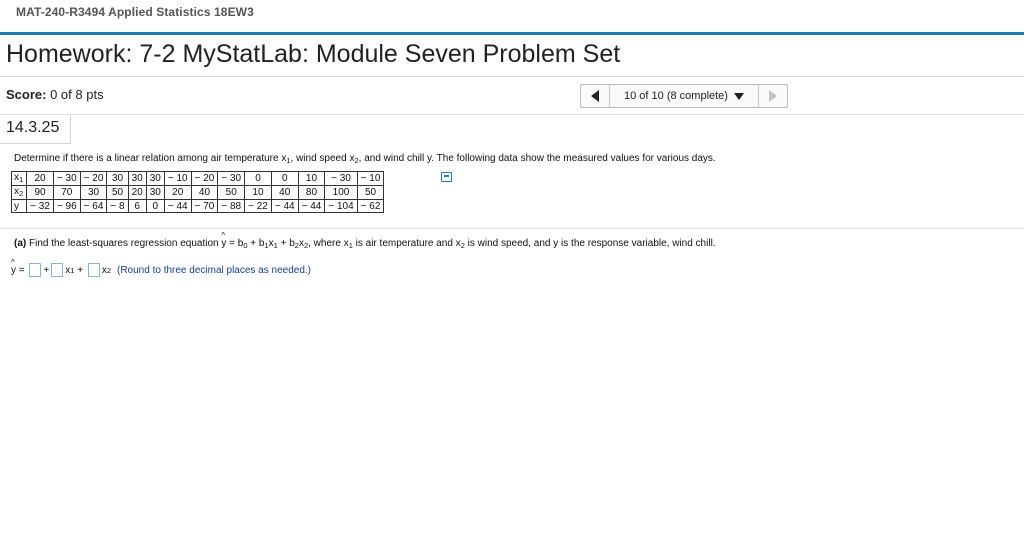 The width and height of the screenshot is (1024, 542). Describe the element at coordinates (19, 206) in the screenshot. I see `row-label: y` at that location.